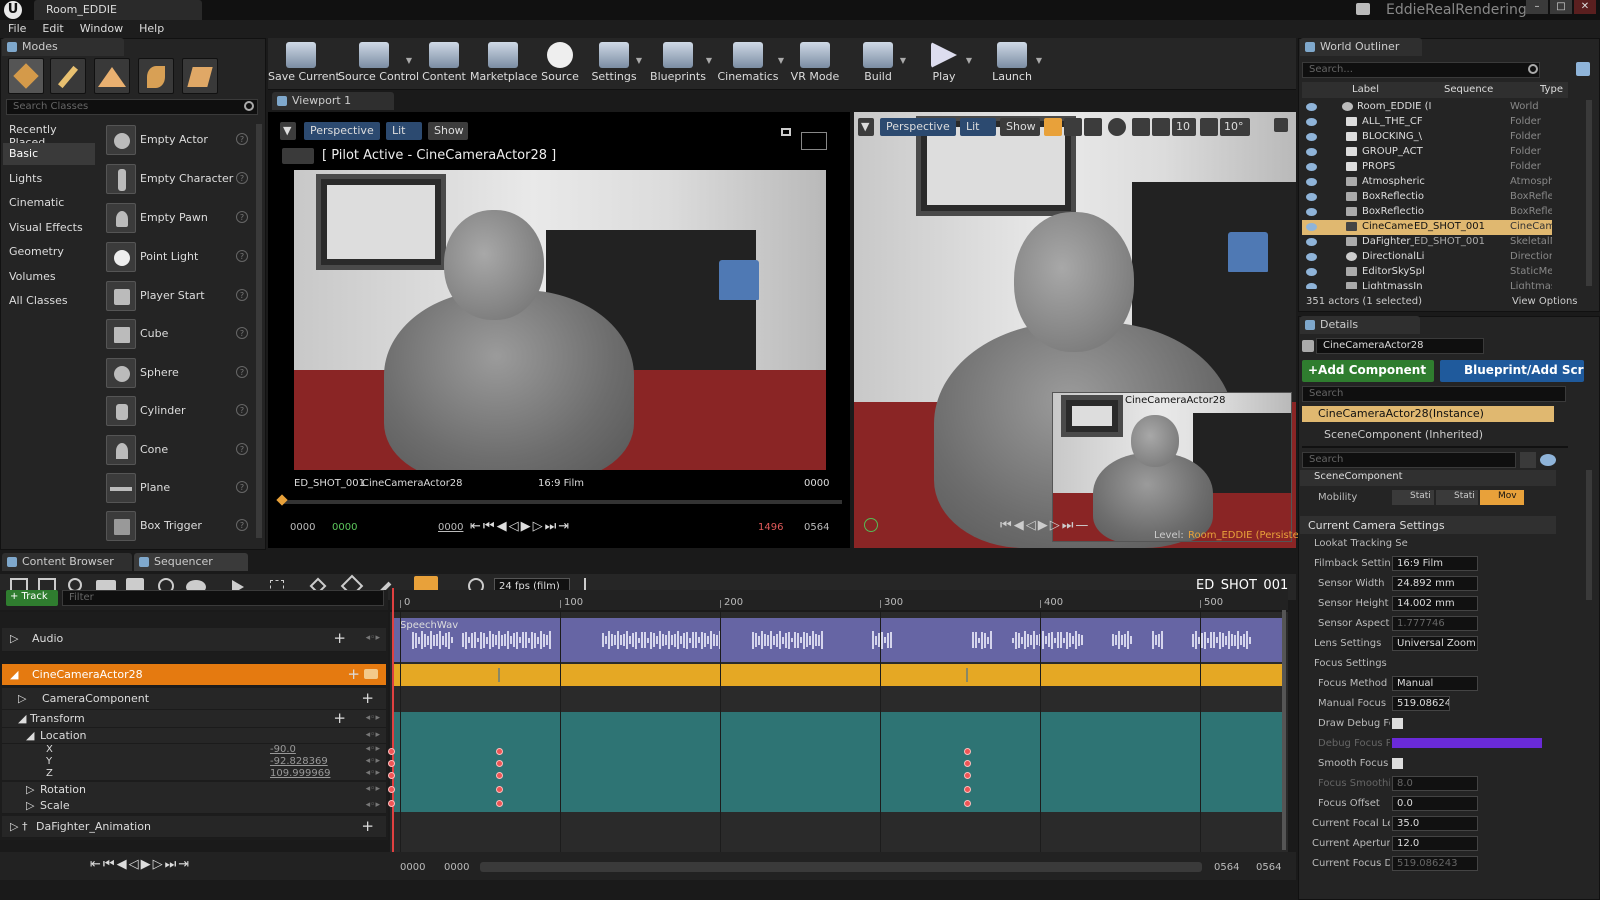 Image resolution: width=1600 pixels, height=900 pixels. What do you see at coordinates (412, 867) in the screenshot?
I see `seq-timecode-start: 0000` at bounding box center [412, 867].